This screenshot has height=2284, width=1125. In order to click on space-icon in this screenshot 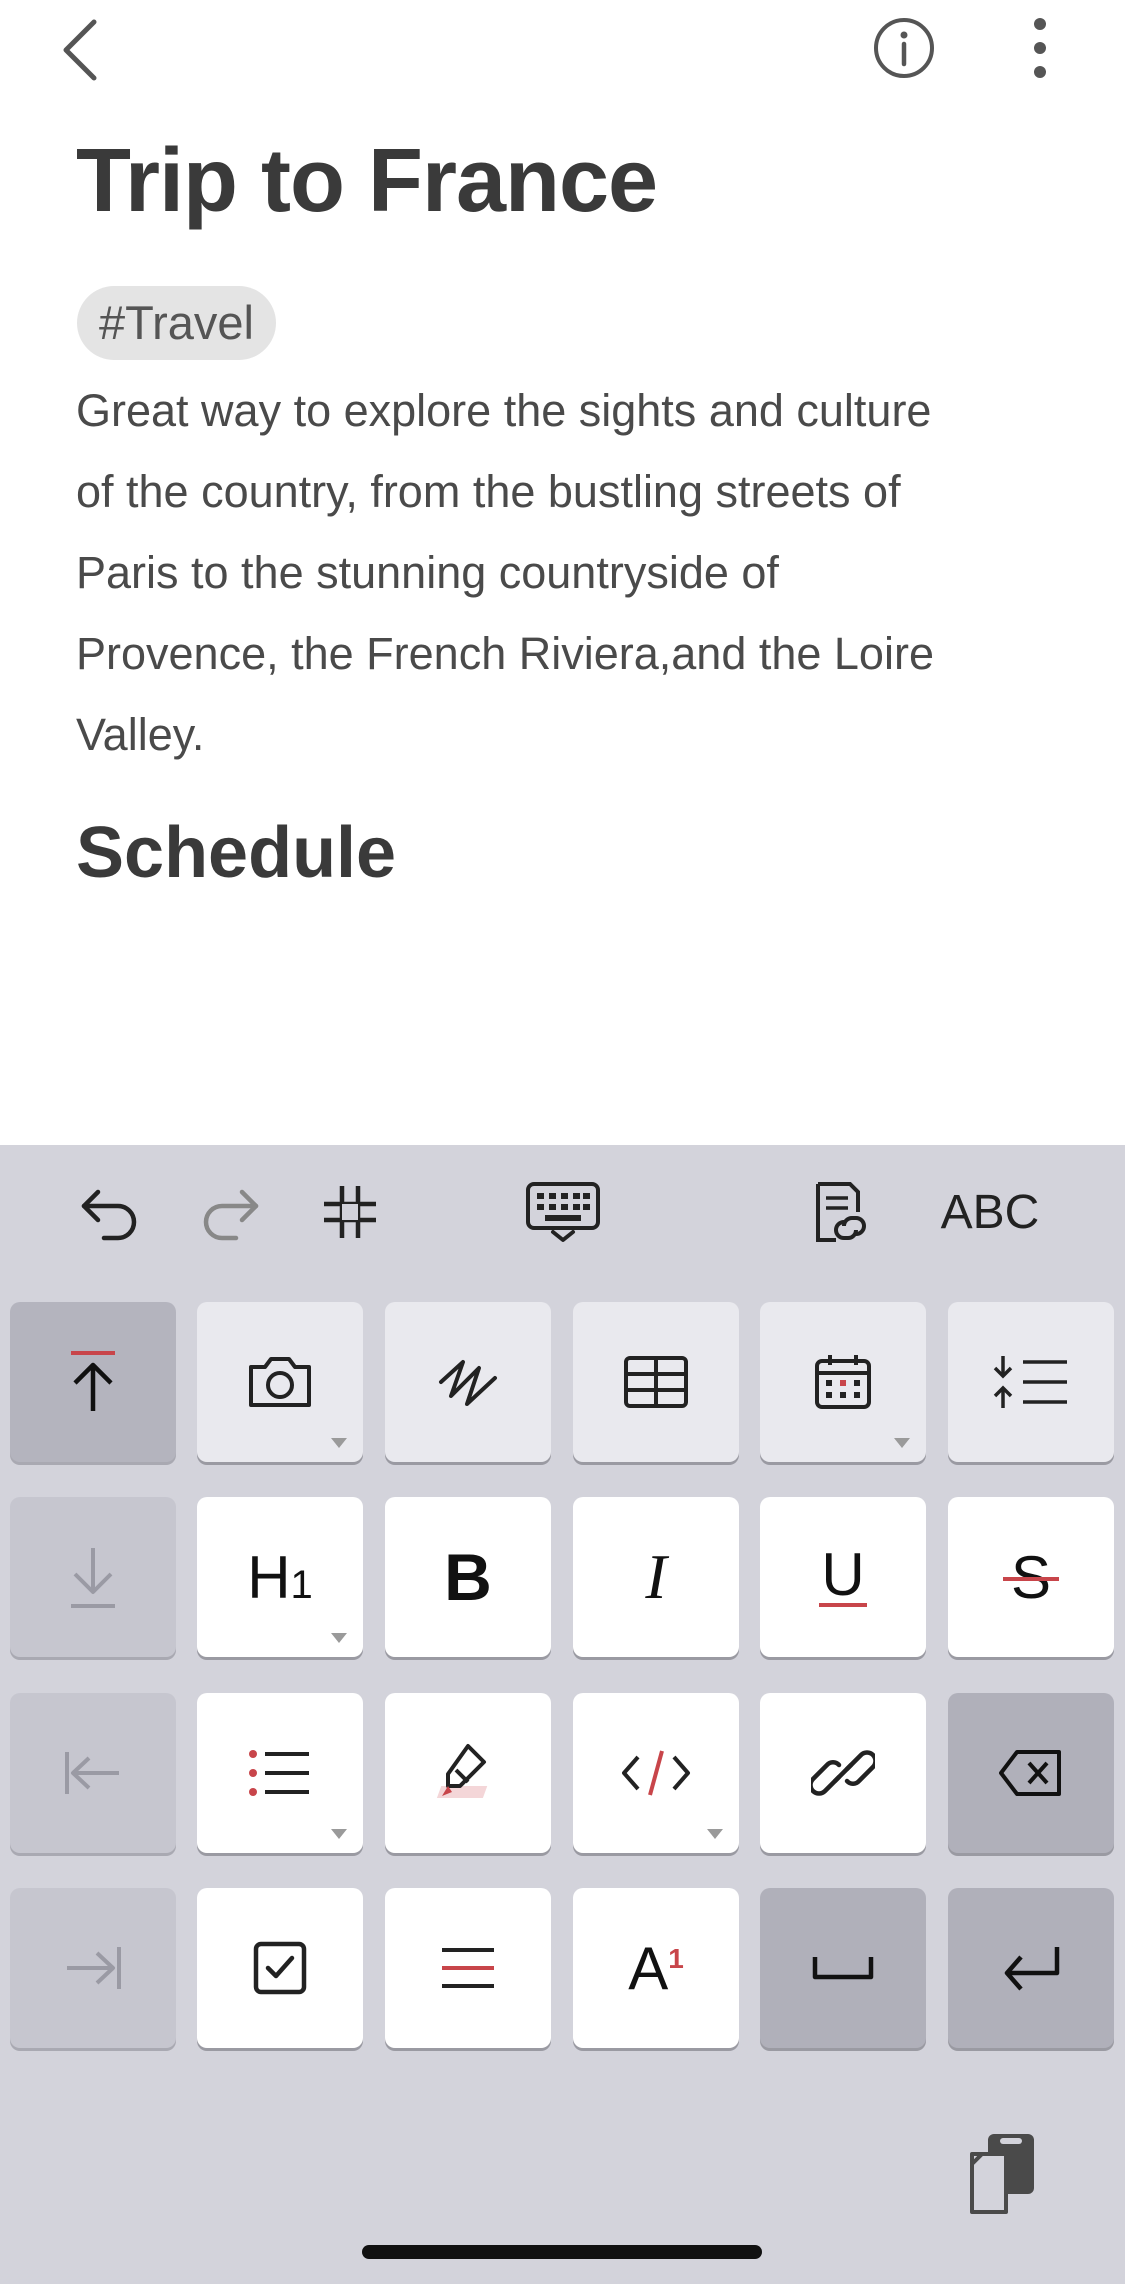, I will do `click(843, 1968)`.